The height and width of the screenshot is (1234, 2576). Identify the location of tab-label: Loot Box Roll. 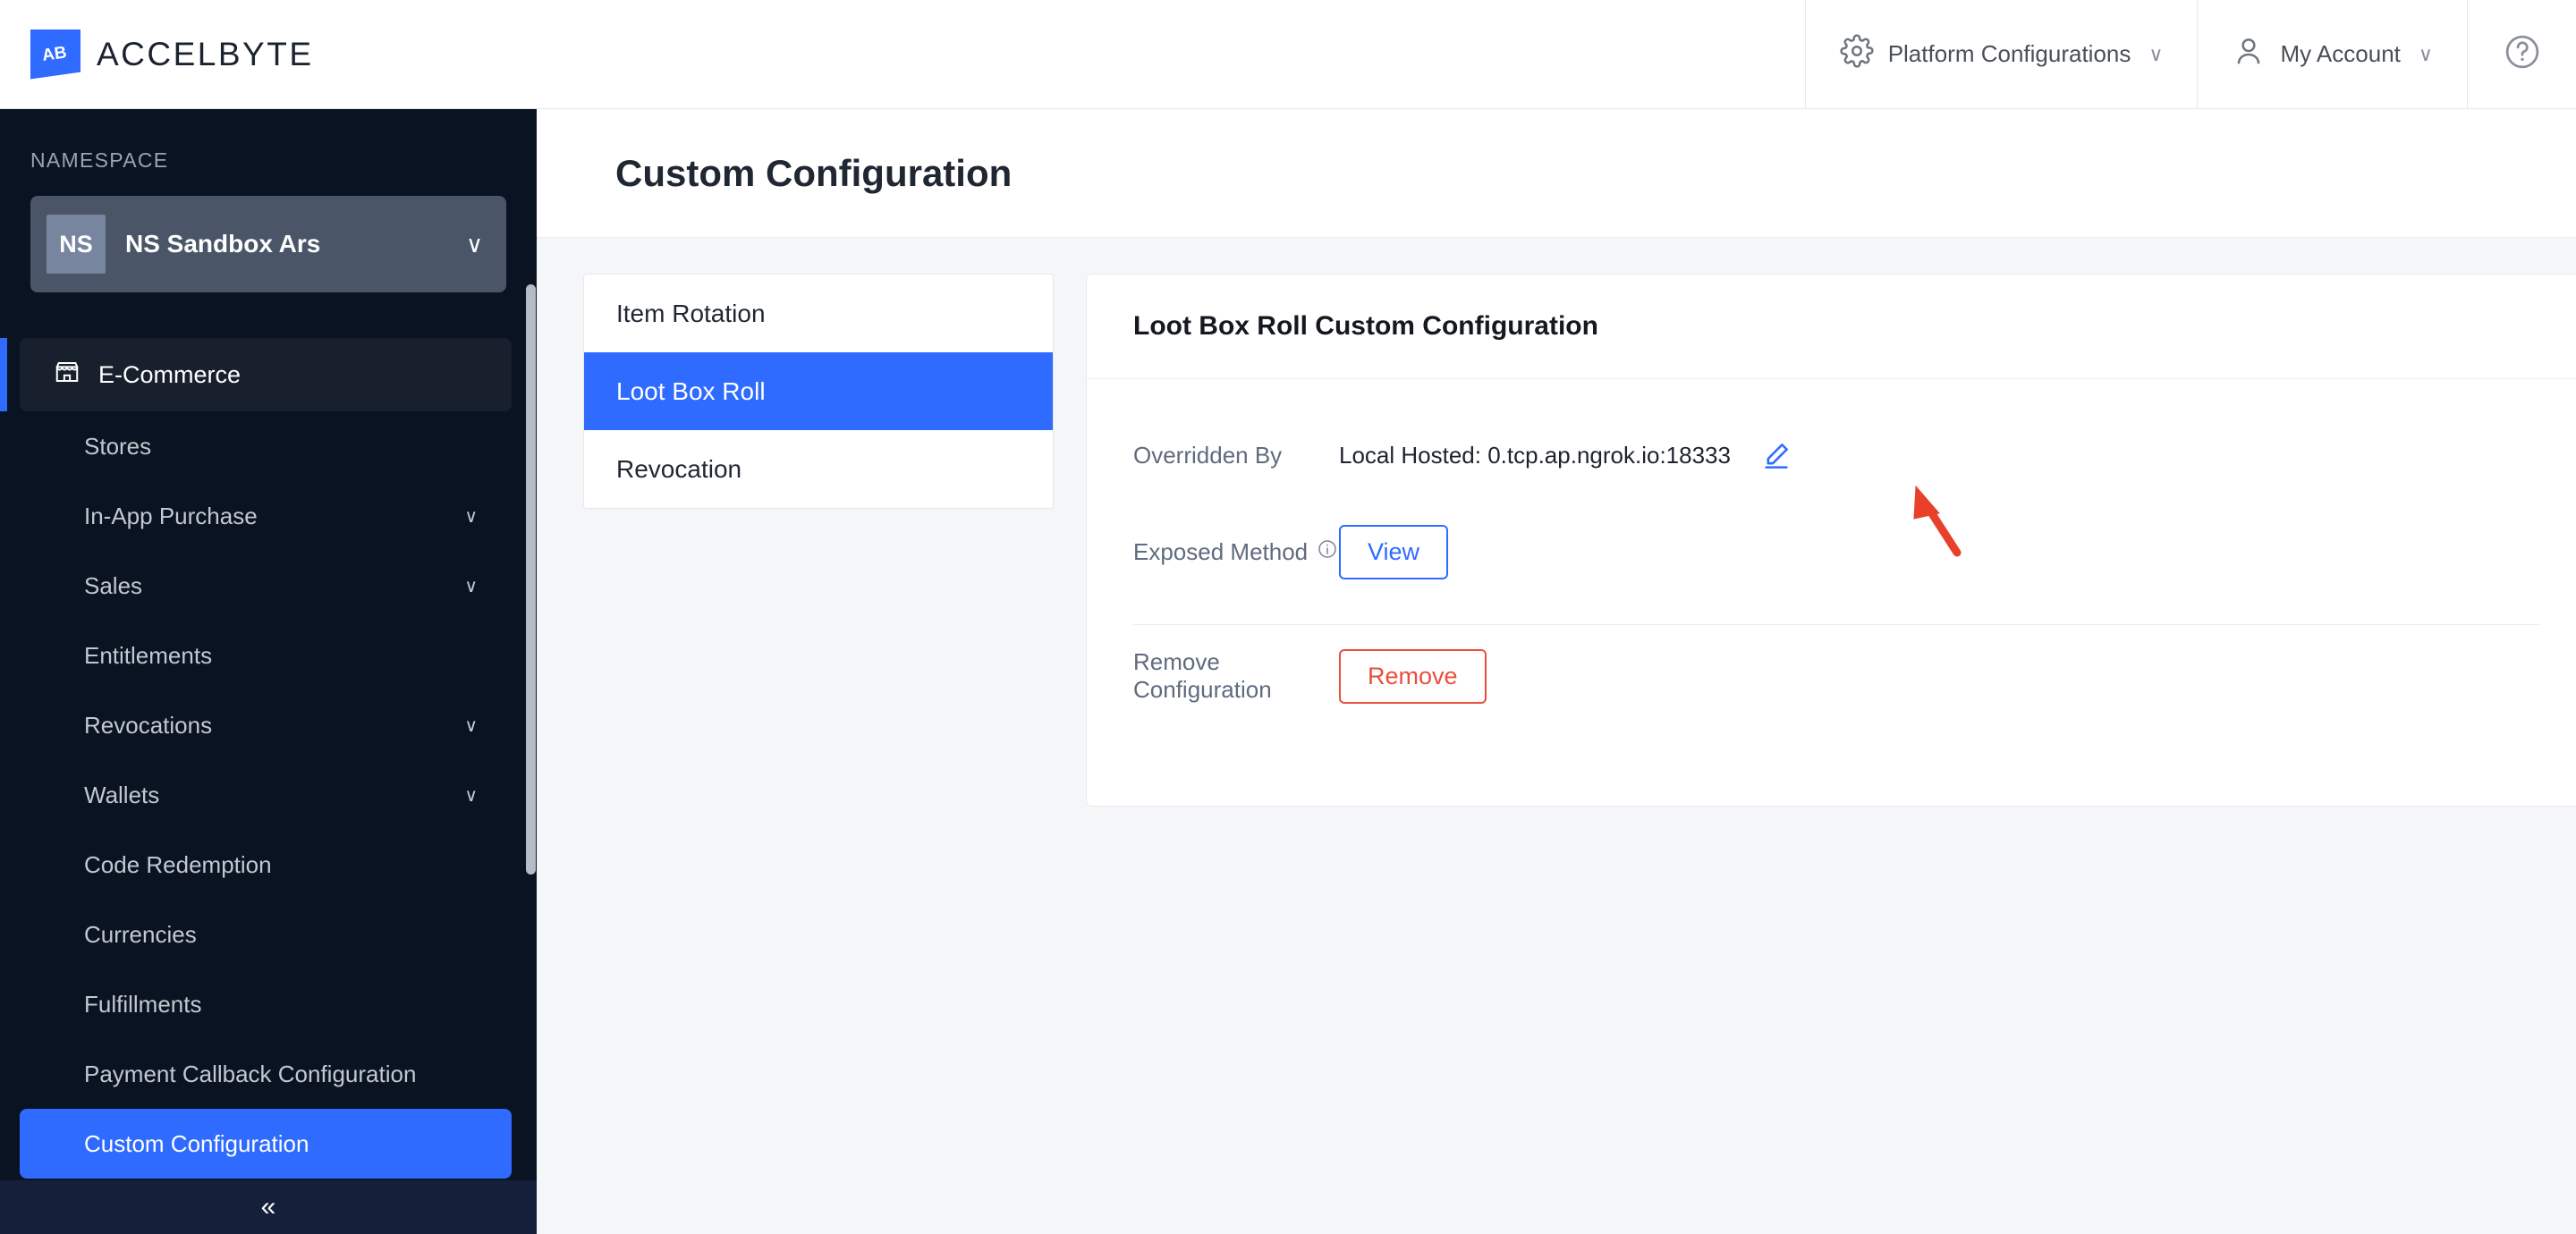
(691, 390).